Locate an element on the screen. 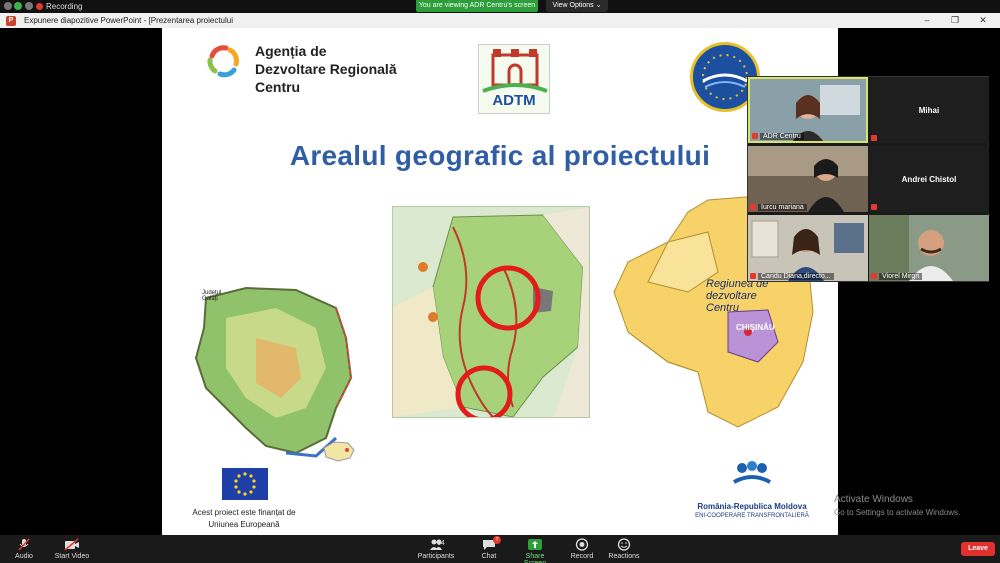  galati-map-label: Judeţul Galaţi is located at coordinates (211, 296).